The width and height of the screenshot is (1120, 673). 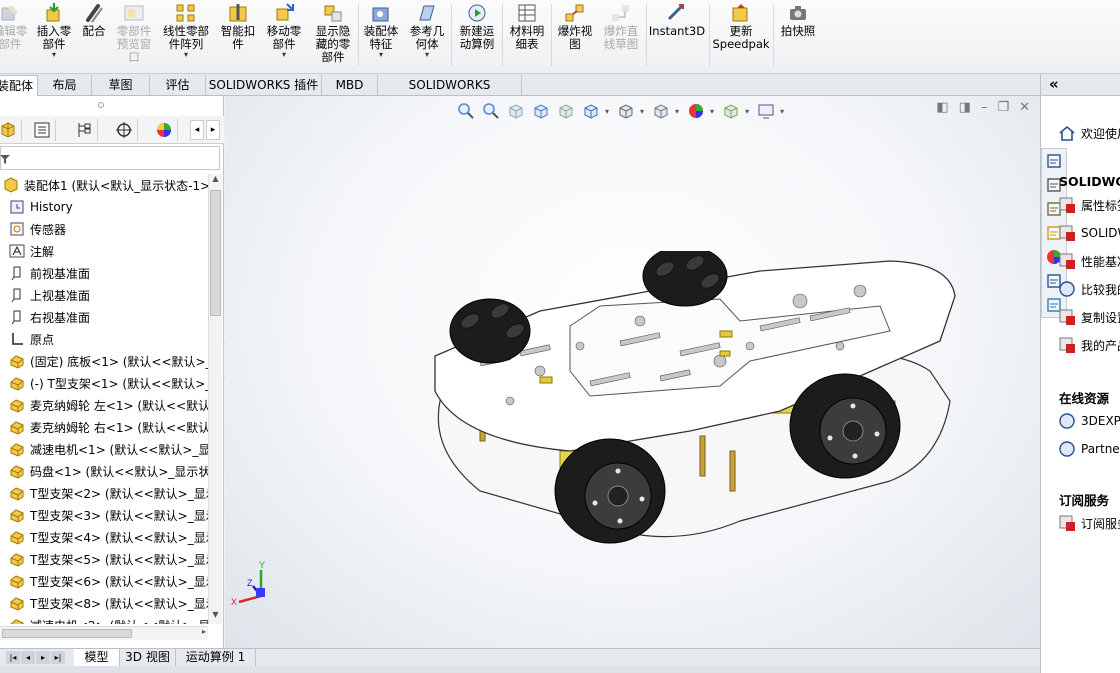 What do you see at coordinates (427, 30) in the screenshot?
I see `reference-geometry-button: 参考几 何体 ▾` at bounding box center [427, 30].